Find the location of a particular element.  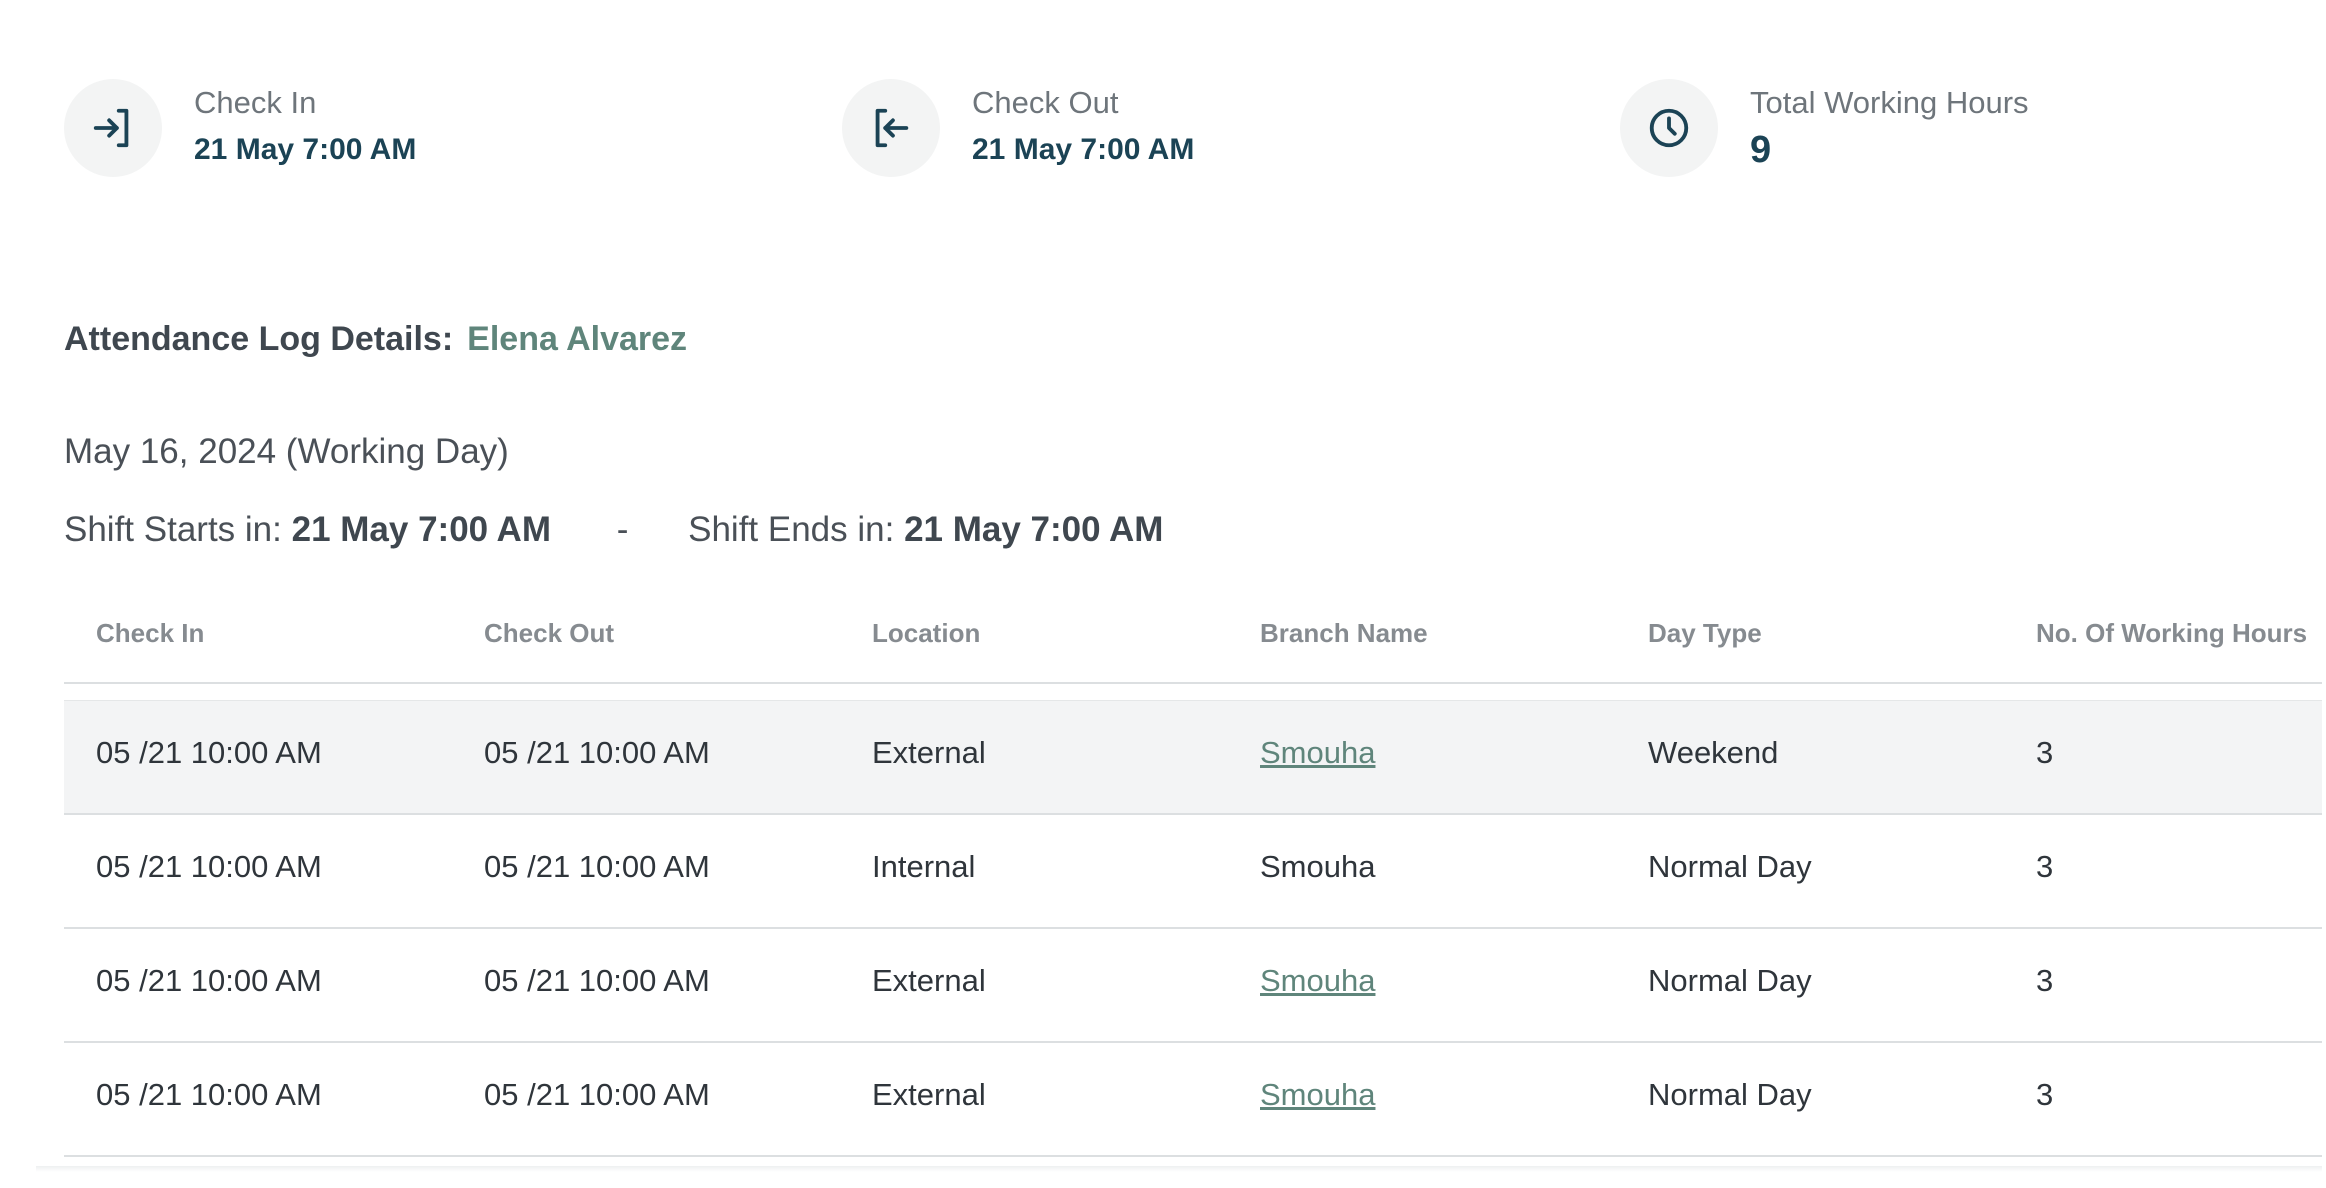

log-title-label: Attendance Log Details: is located at coordinates (259, 339).